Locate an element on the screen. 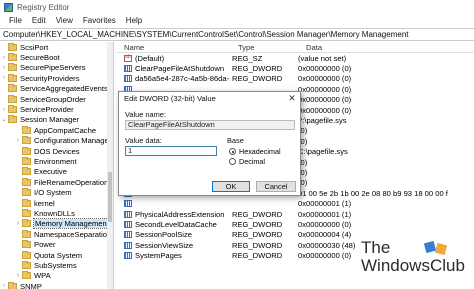  tree-item-label: SubSystems is located at coordinates (55, 265).